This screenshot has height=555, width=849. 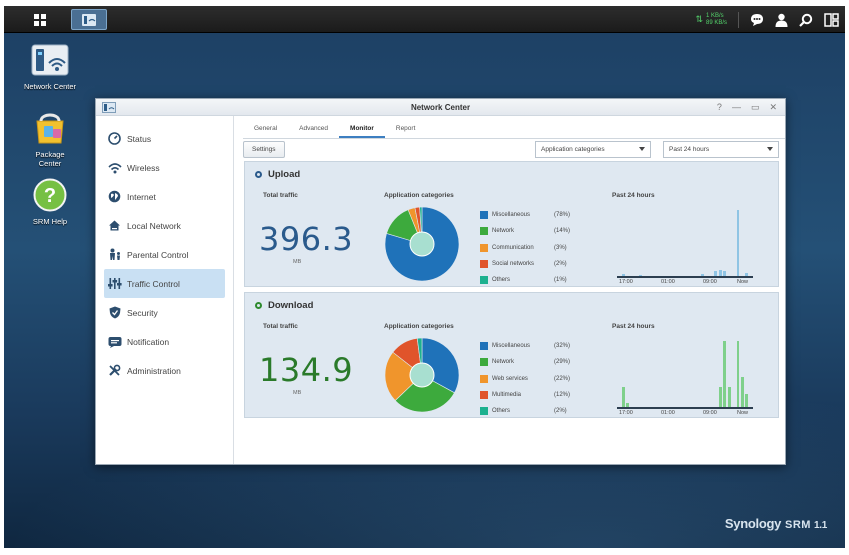 I want to click on upload-total-label: Total traffic, so click(x=280, y=195).